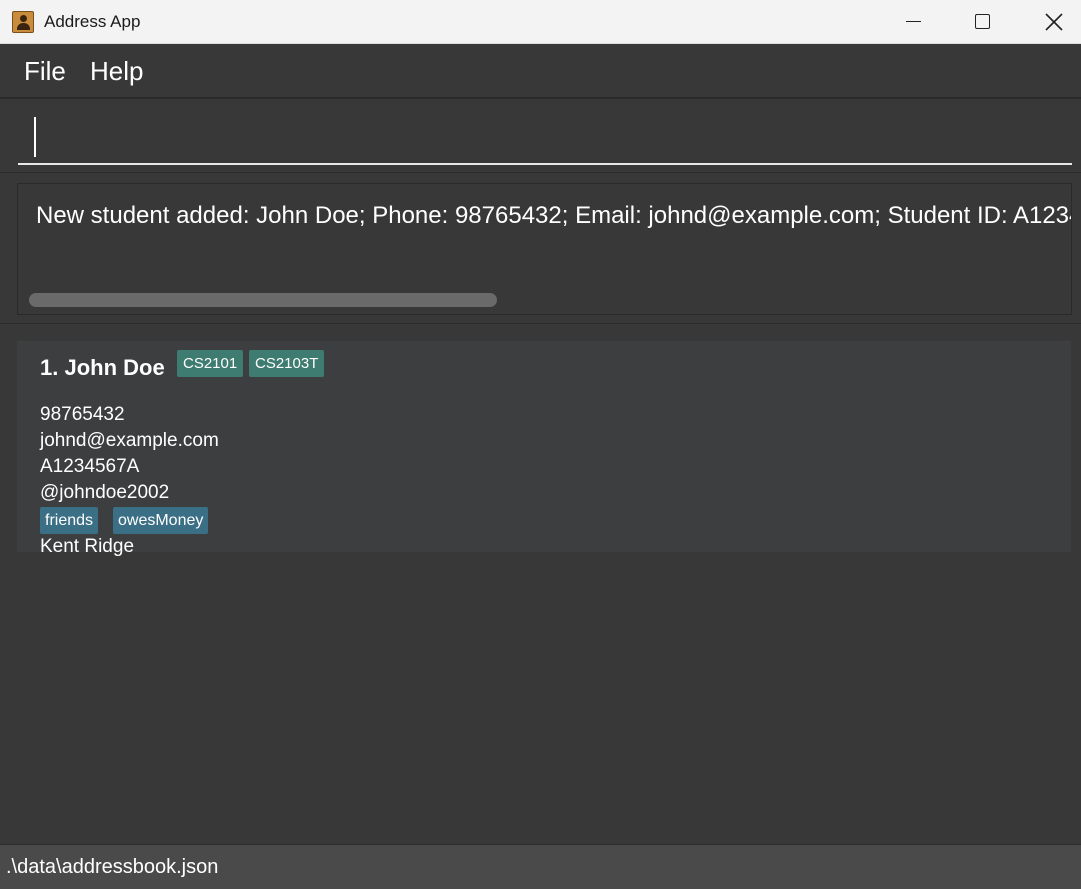 Image resolution: width=1081 pixels, height=889 pixels. What do you see at coordinates (102, 367) in the screenshot?
I see `student-name: 1. John Doe` at bounding box center [102, 367].